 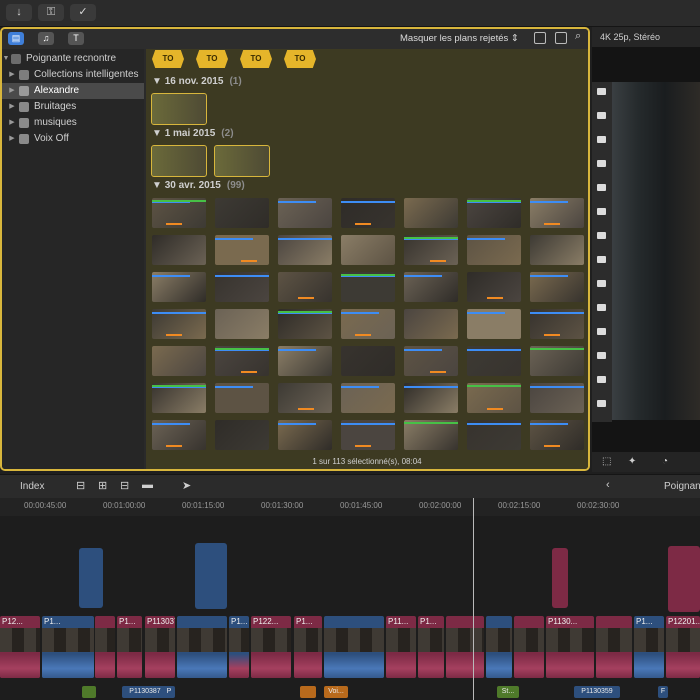 I want to click on date-group-header: ▼ 1 mai 2015 (2), so click(x=193, y=133).